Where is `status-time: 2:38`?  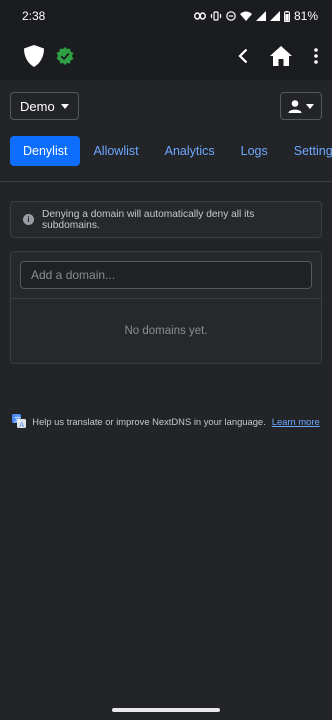
status-time: 2:38 is located at coordinates (34, 16).